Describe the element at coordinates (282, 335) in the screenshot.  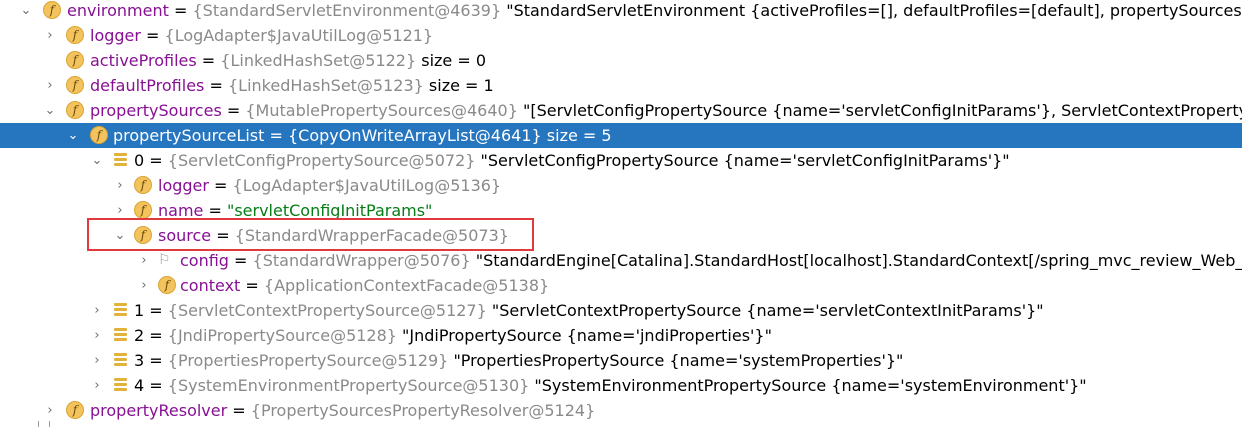
I see `field-type: {JndiPropertySource@5128}` at that location.